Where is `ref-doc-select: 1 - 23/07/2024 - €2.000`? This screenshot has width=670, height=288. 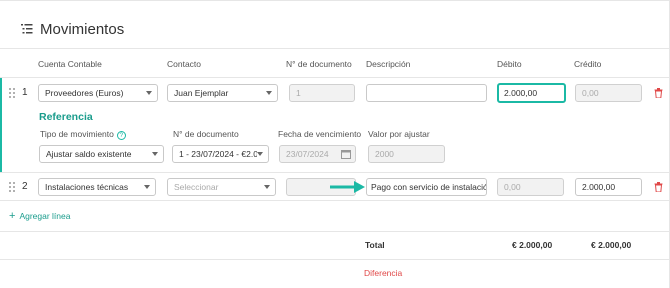 ref-doc-select: 1 - 23/07/2024 - €2.000 is located at coordinates (220, 154).